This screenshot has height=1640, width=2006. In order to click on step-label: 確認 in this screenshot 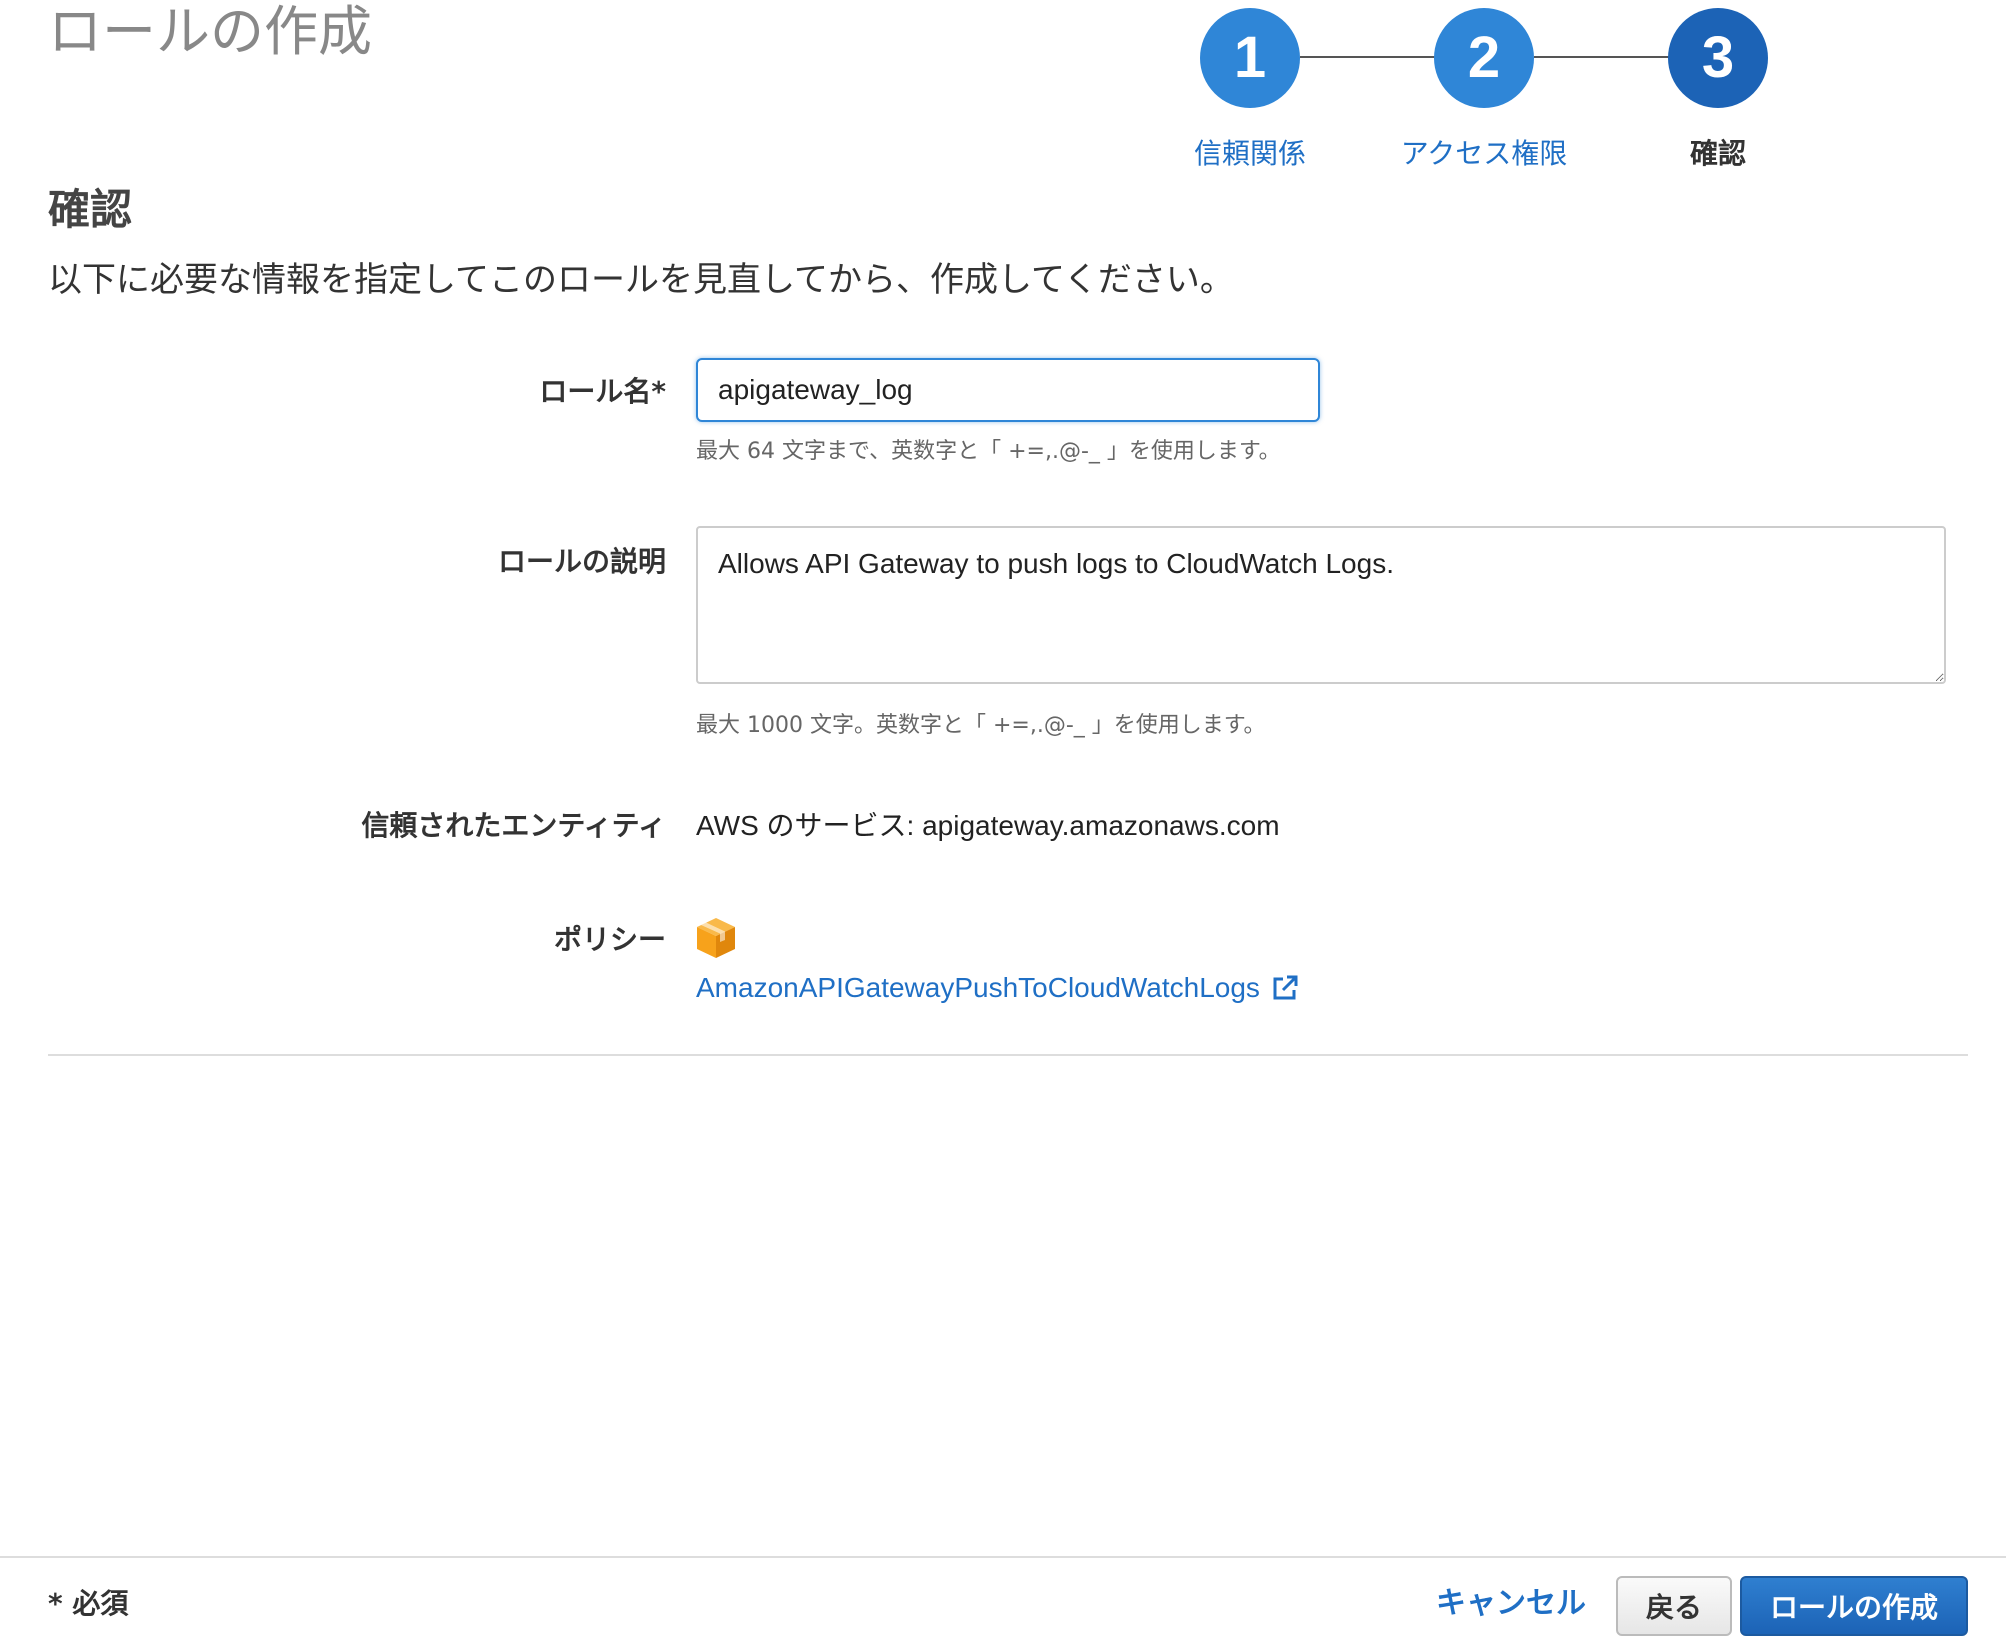, I will do `click(1717, 153)`.